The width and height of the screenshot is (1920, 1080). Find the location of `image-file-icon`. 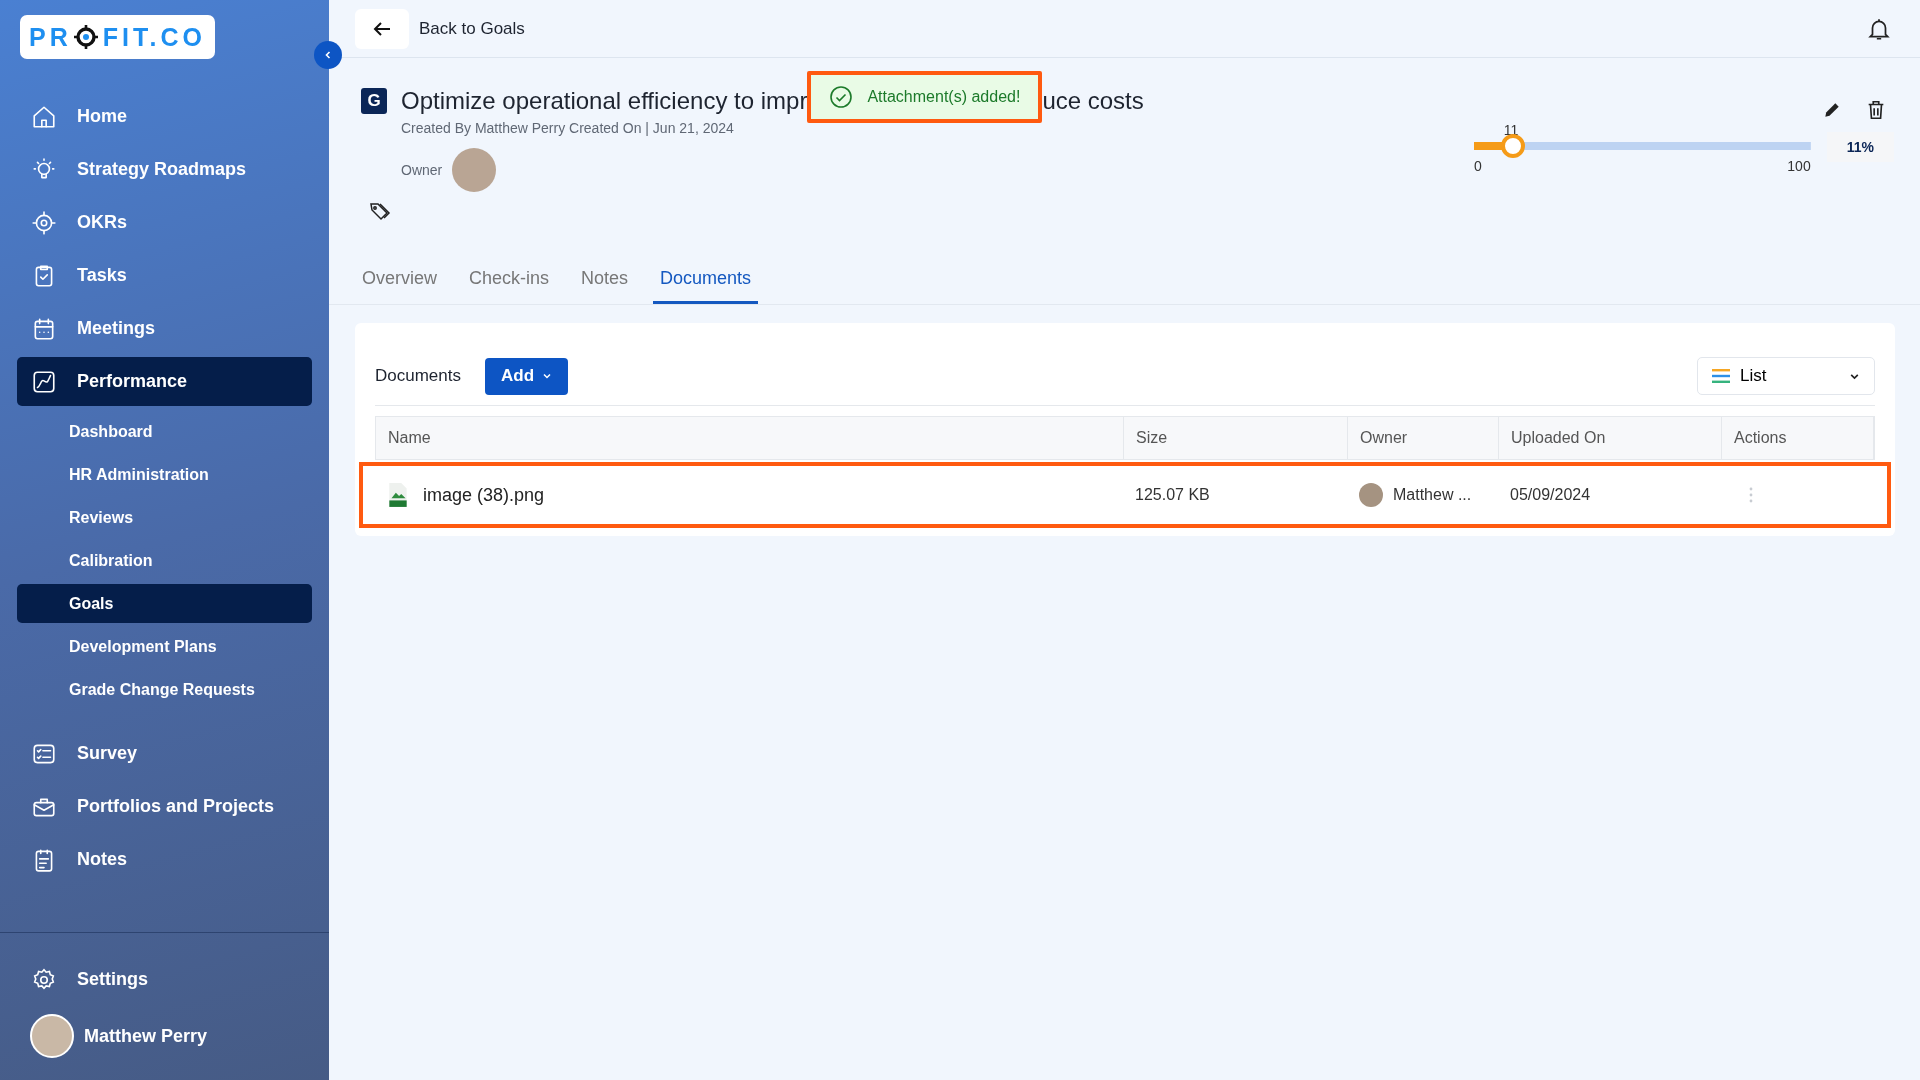

image-file-icon is located at coordinates (398, 495).